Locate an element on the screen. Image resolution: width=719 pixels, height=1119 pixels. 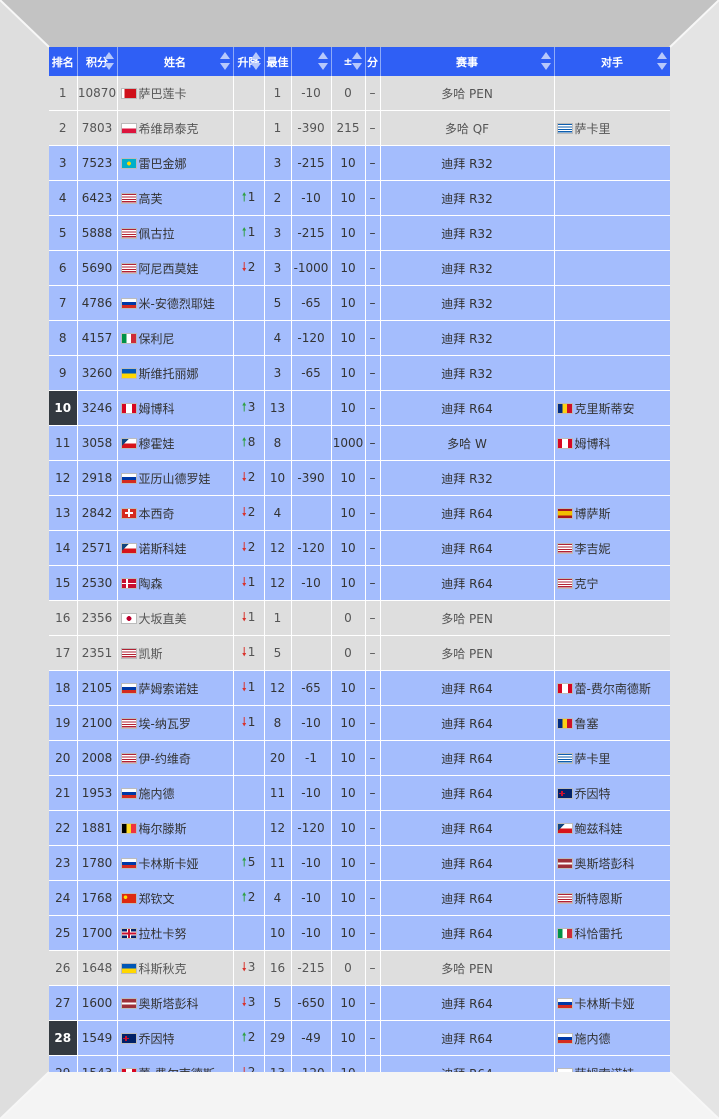
table-row: 28 1549 乔因特 🠕2 29 -49 10– 迪拜 R64 施内德 is located at coordinates (359, 1038).